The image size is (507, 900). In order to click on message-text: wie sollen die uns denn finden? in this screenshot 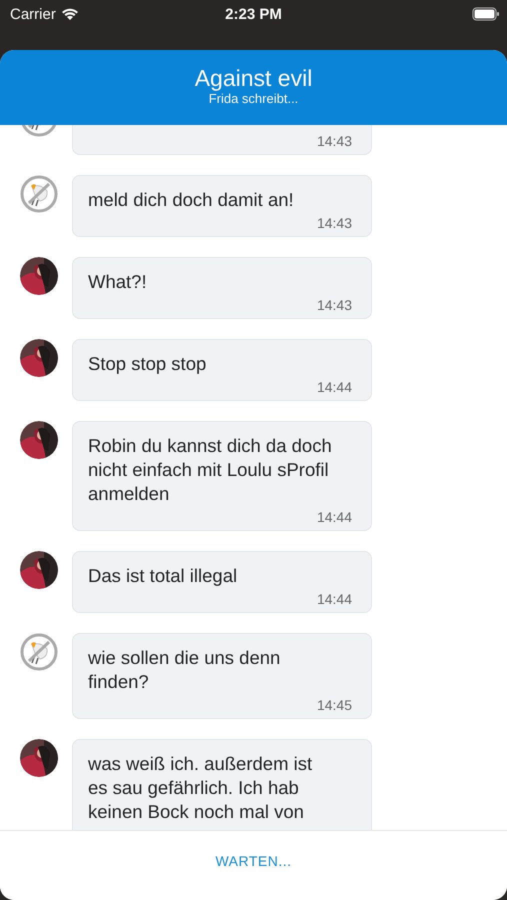, I will do `click(185, 670)`.